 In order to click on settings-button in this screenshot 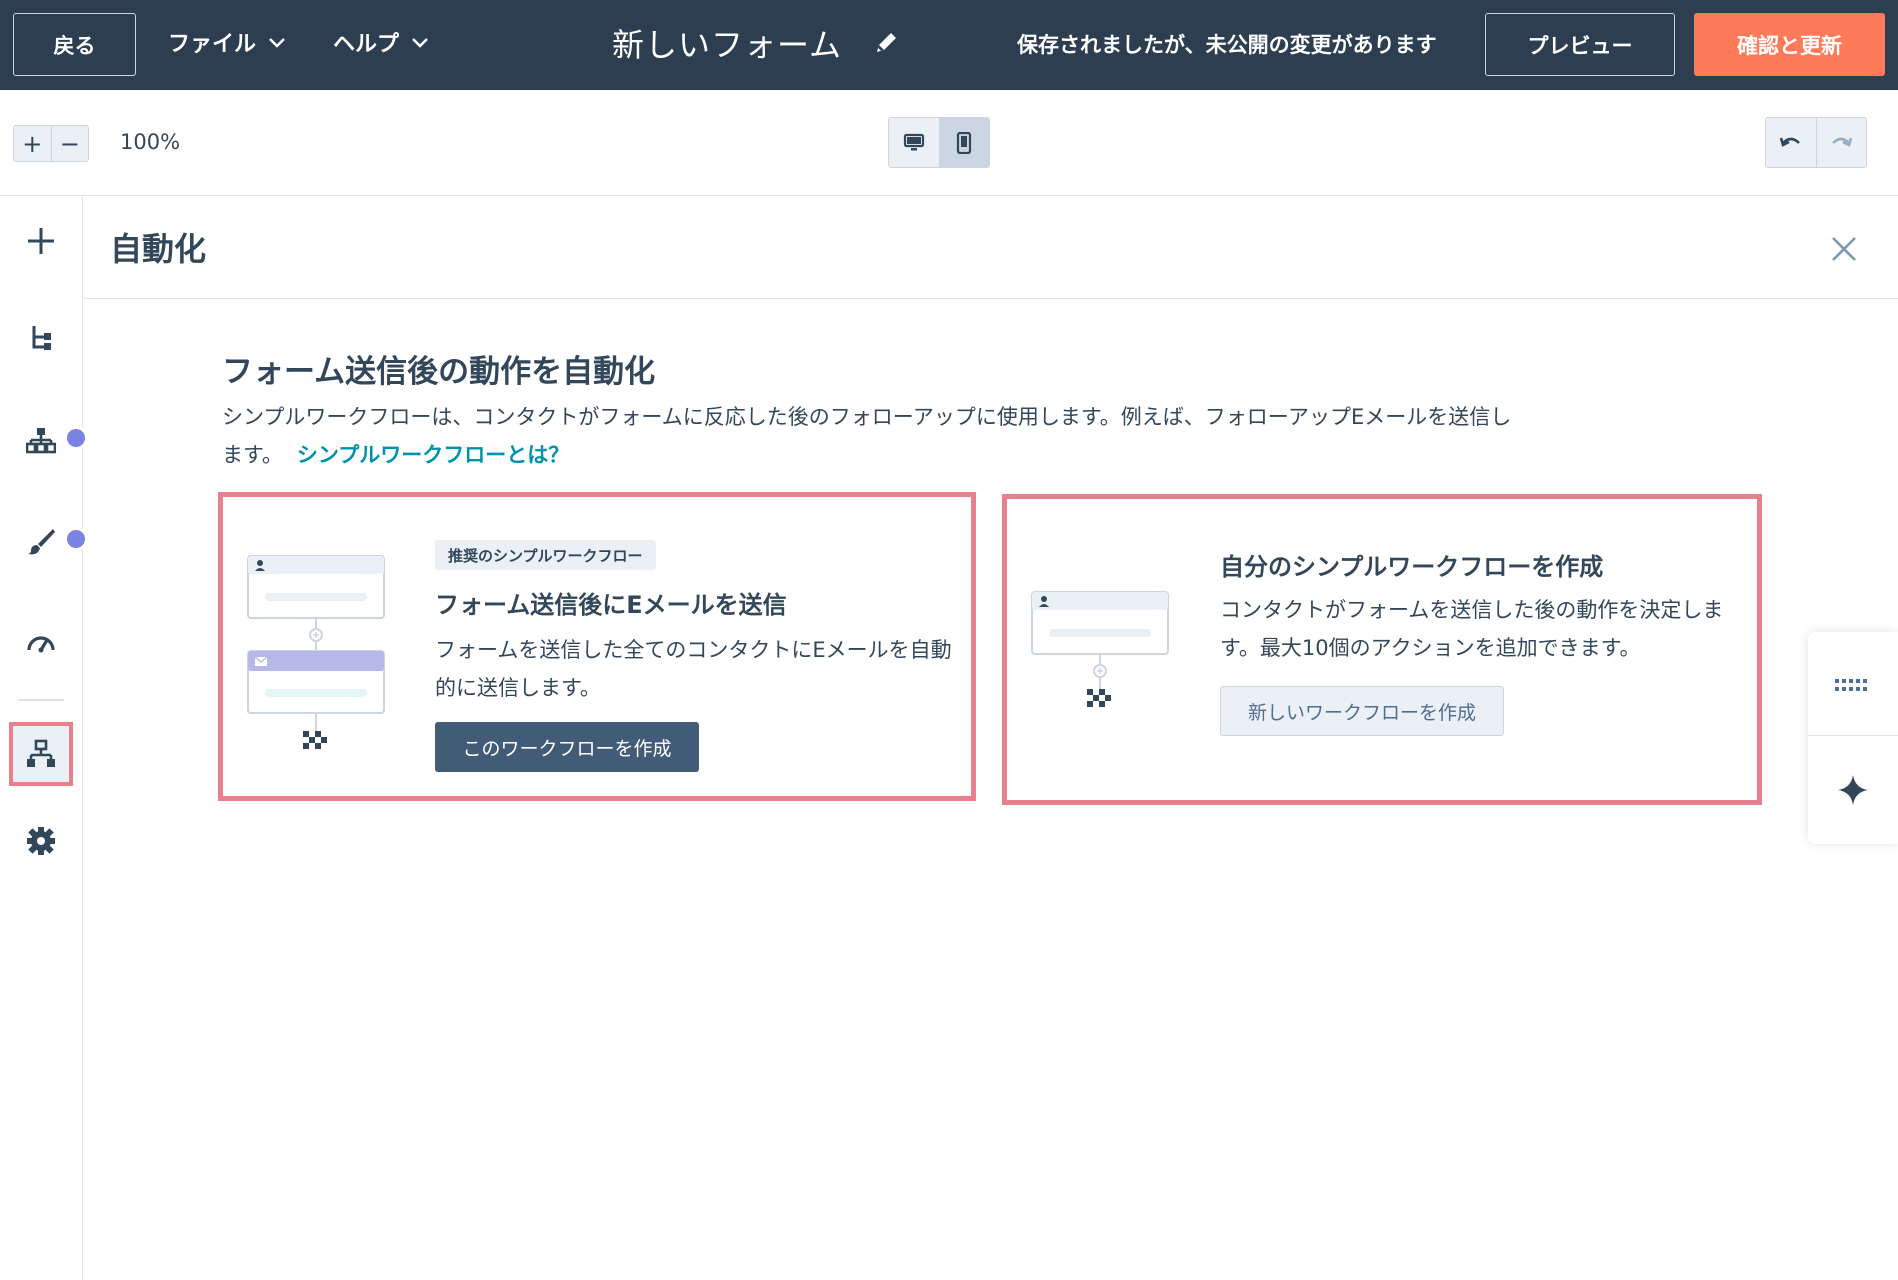, I will do `click(41, 841)`.